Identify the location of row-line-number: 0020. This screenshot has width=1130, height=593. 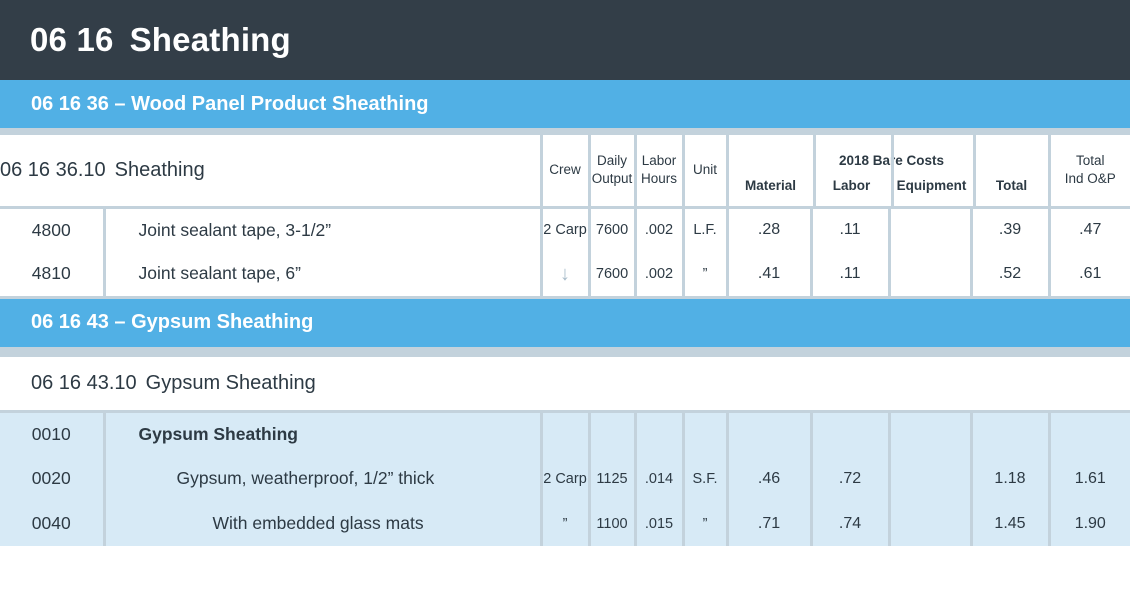
(53, 478).